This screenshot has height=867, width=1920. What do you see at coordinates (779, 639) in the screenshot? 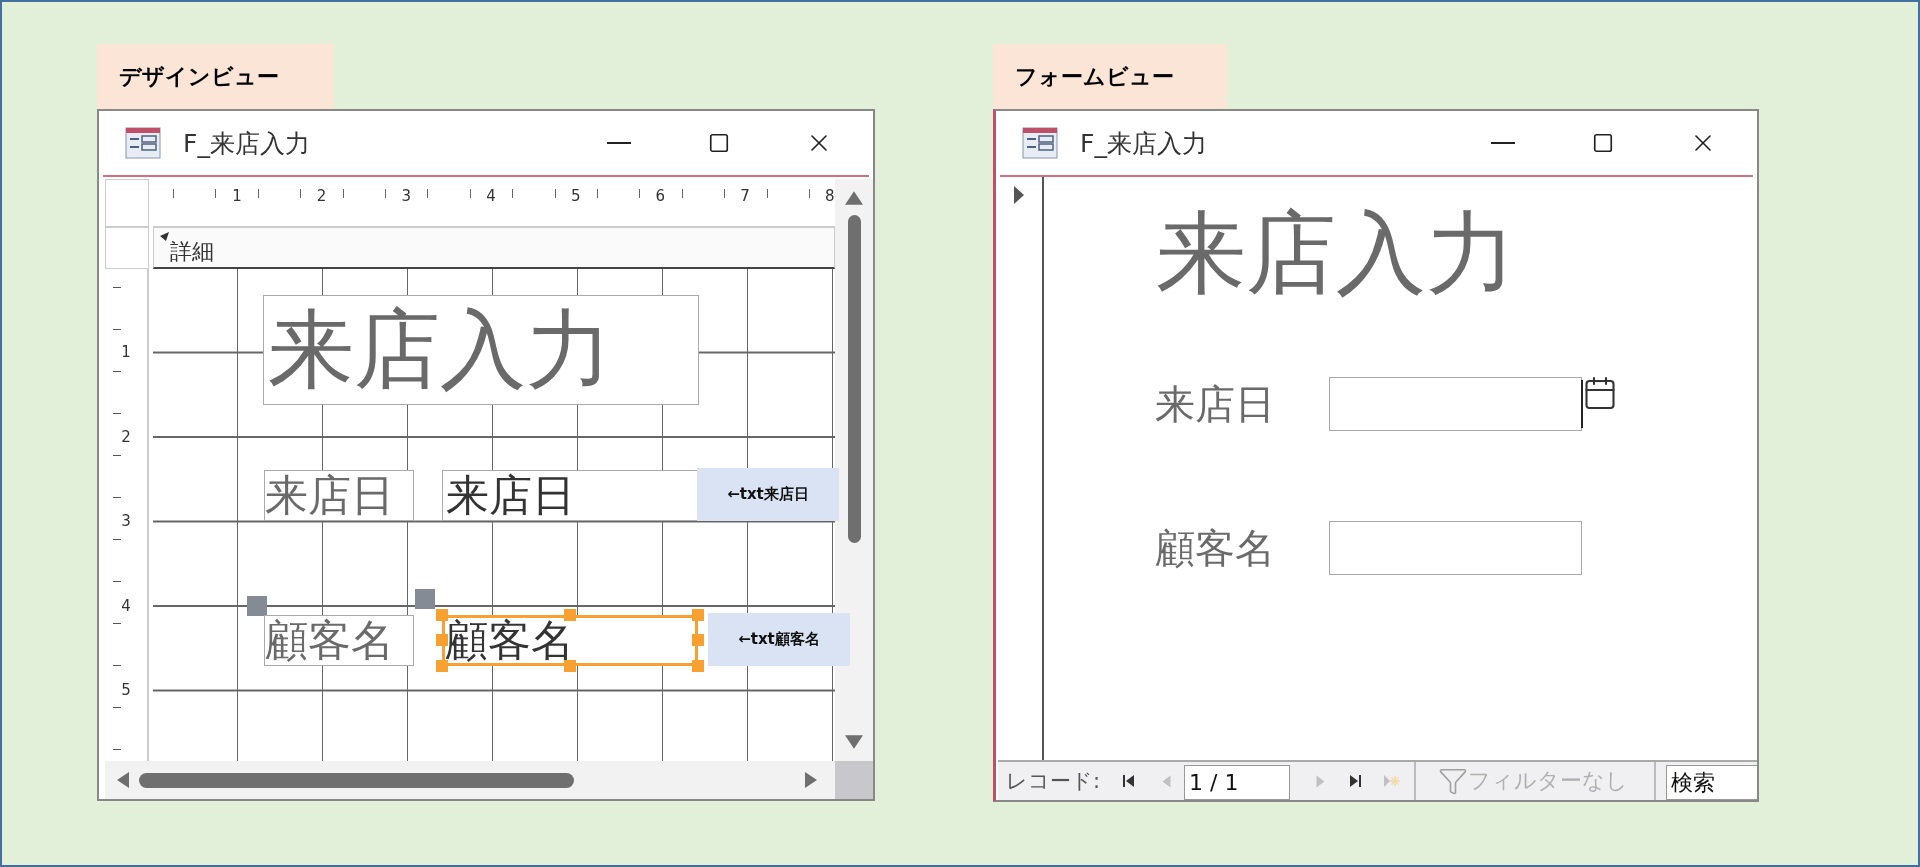
I see `annotation-note: ←txt顧客名` at bounding box center [779, 639].